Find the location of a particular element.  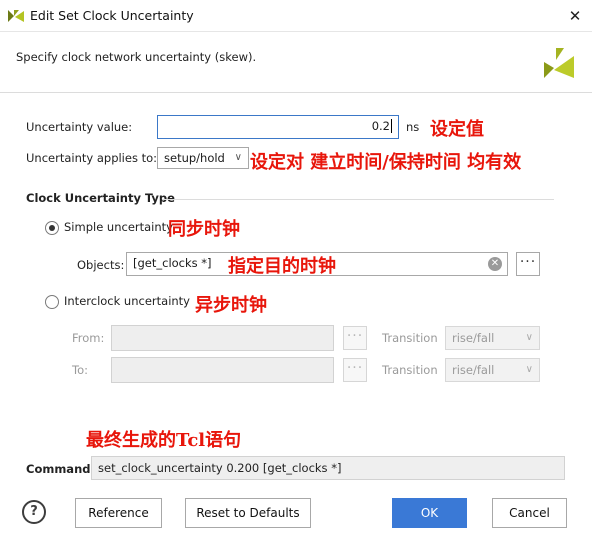

title-bar: Edit Set Clock Uncertainty ✕ is located at coordinates (296, 16).